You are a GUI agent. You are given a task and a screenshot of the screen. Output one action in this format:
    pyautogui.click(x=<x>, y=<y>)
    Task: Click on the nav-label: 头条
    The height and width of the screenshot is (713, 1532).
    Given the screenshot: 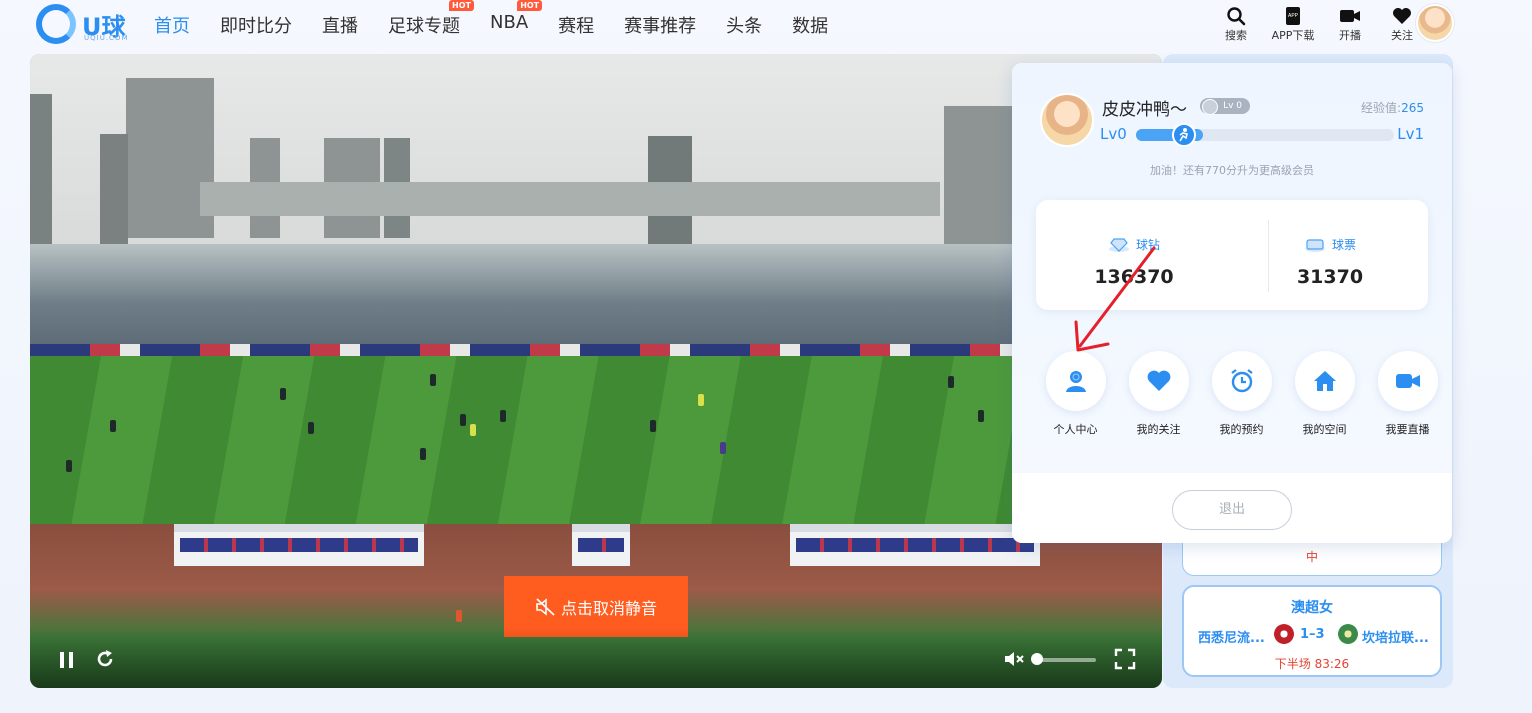 What is the action you would take?
    pyautogui.click(x=744, y=26)
    